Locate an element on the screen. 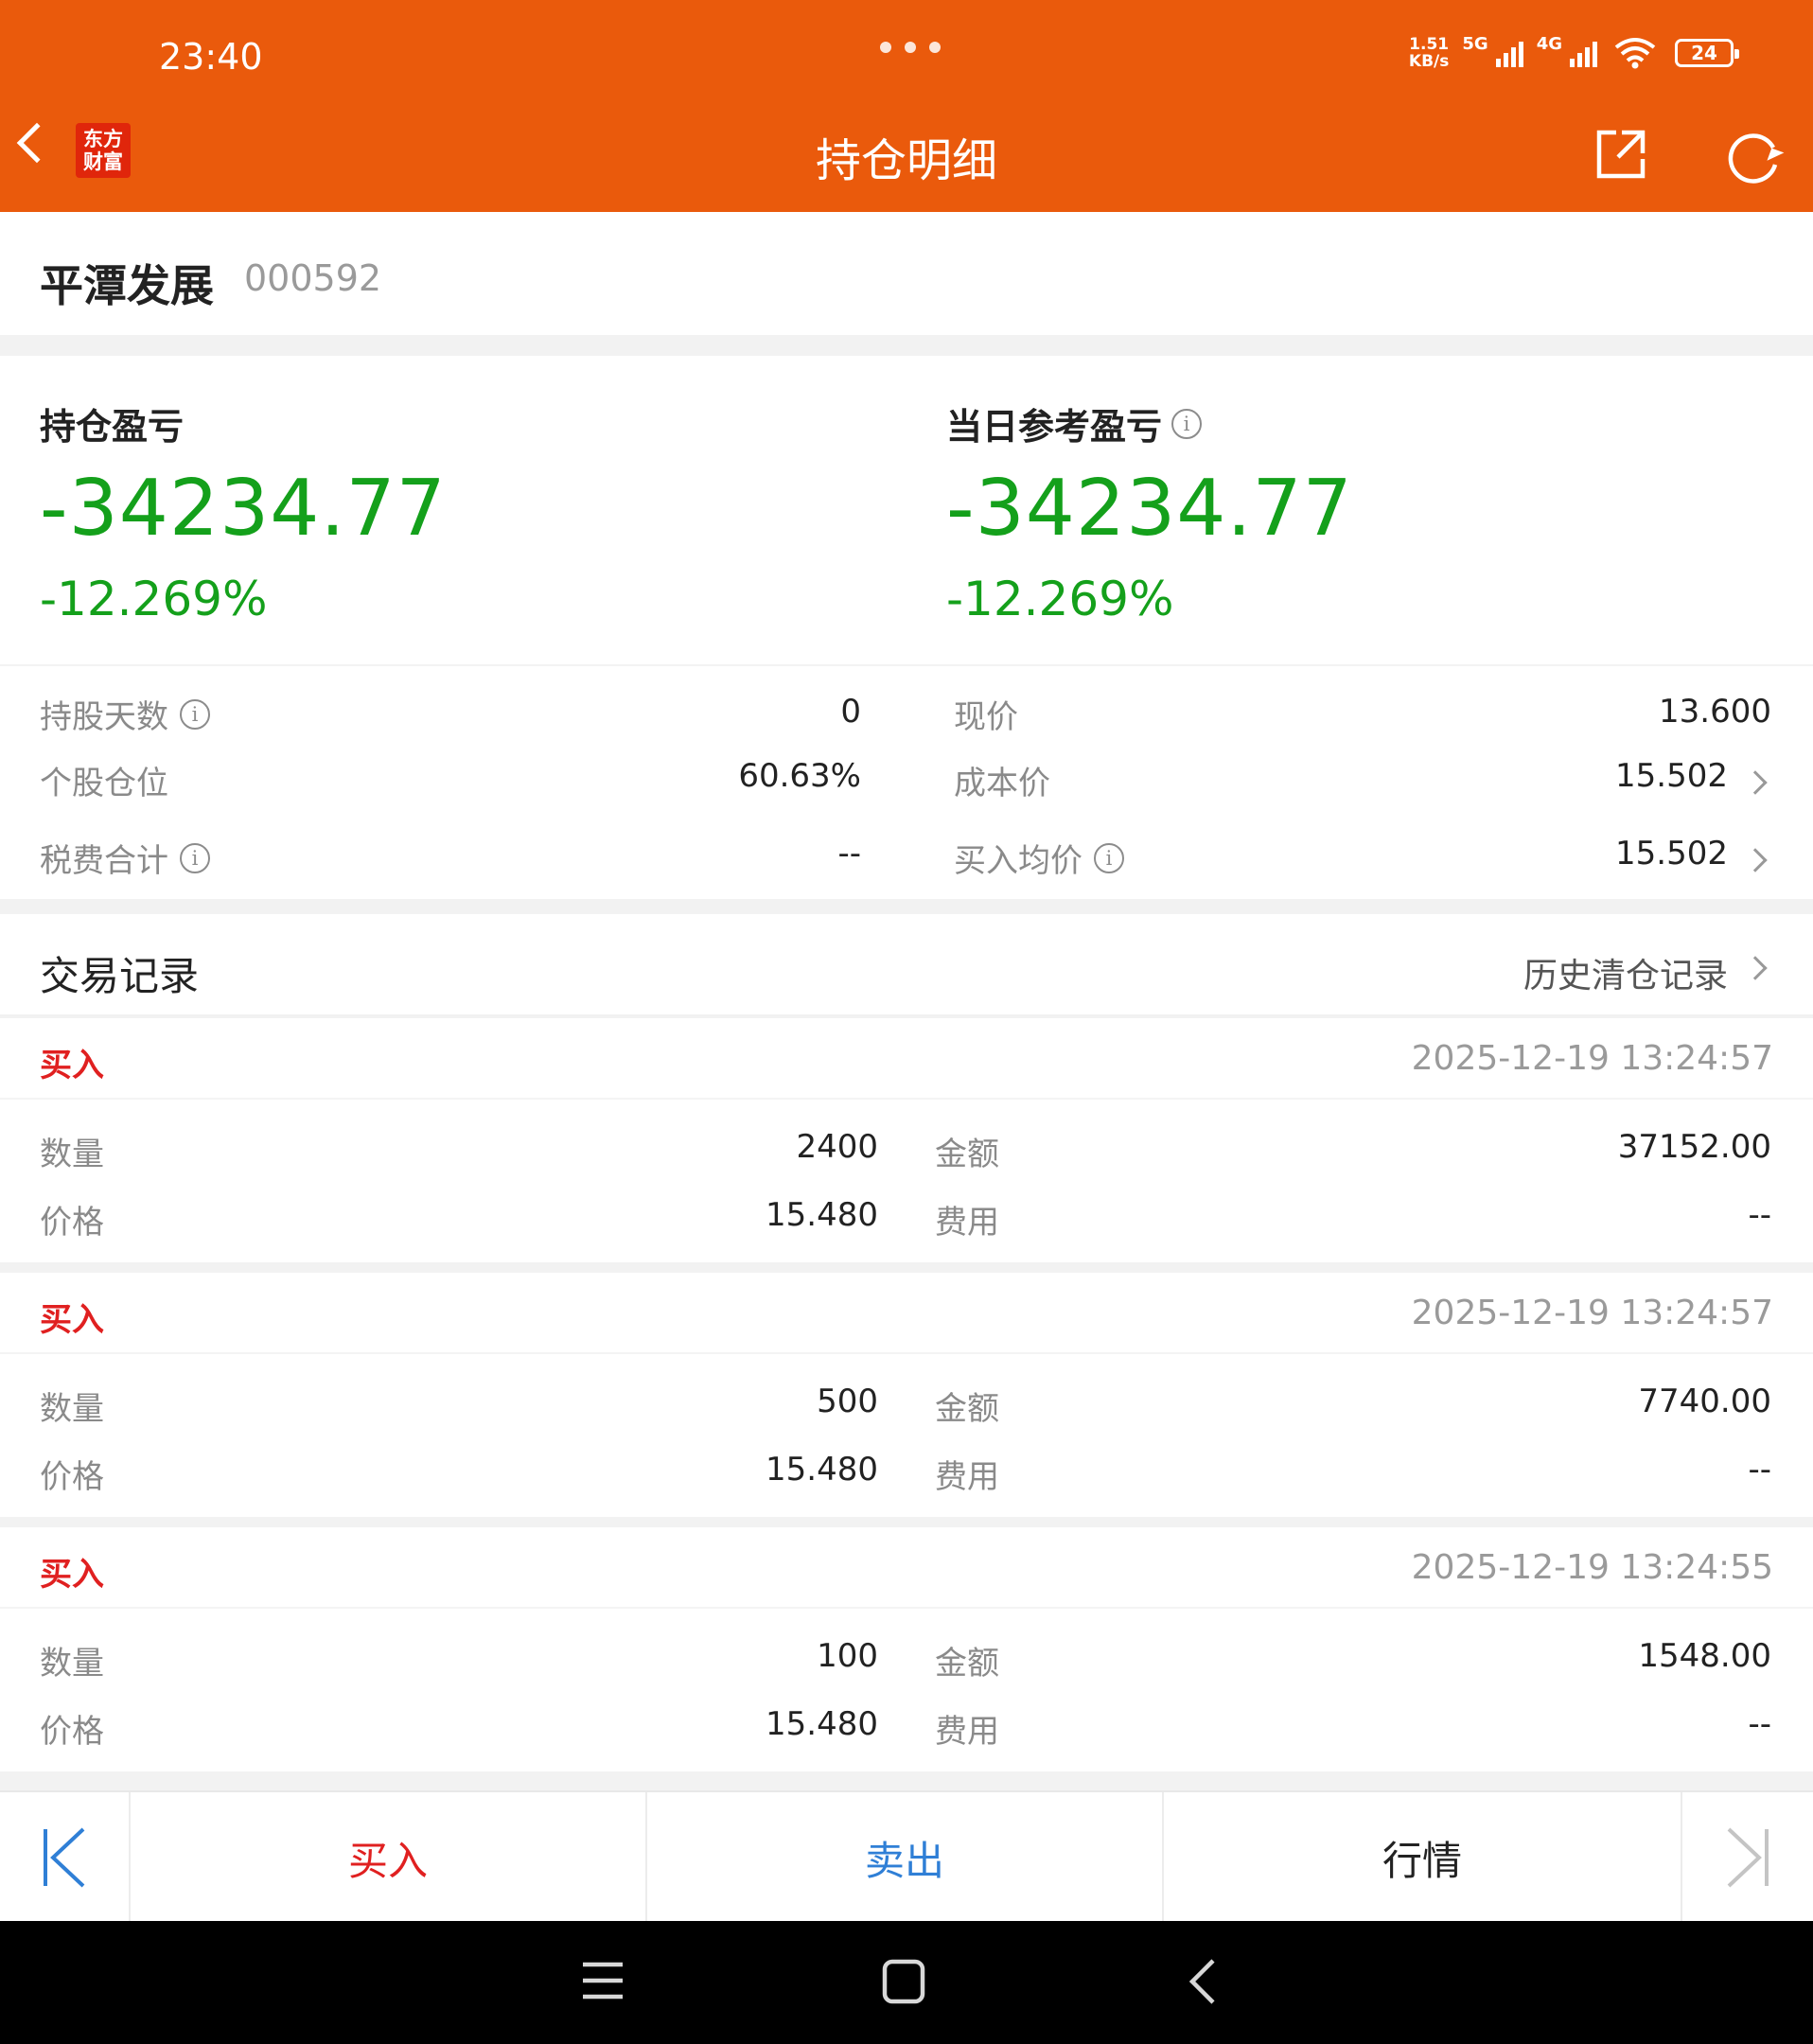  sell-button: 卖出 is located at coordinates (906, 1857).